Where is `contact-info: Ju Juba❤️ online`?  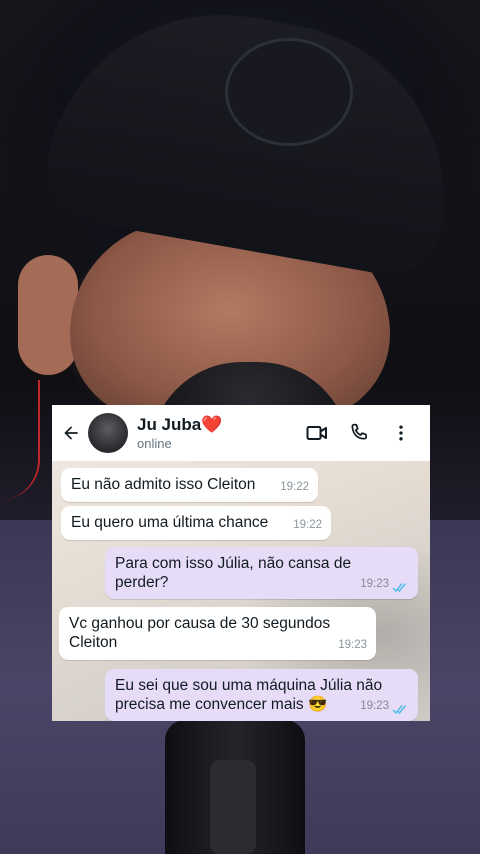
contact-info: Ju Juba❤️ online is located at coordinates (179, 433).